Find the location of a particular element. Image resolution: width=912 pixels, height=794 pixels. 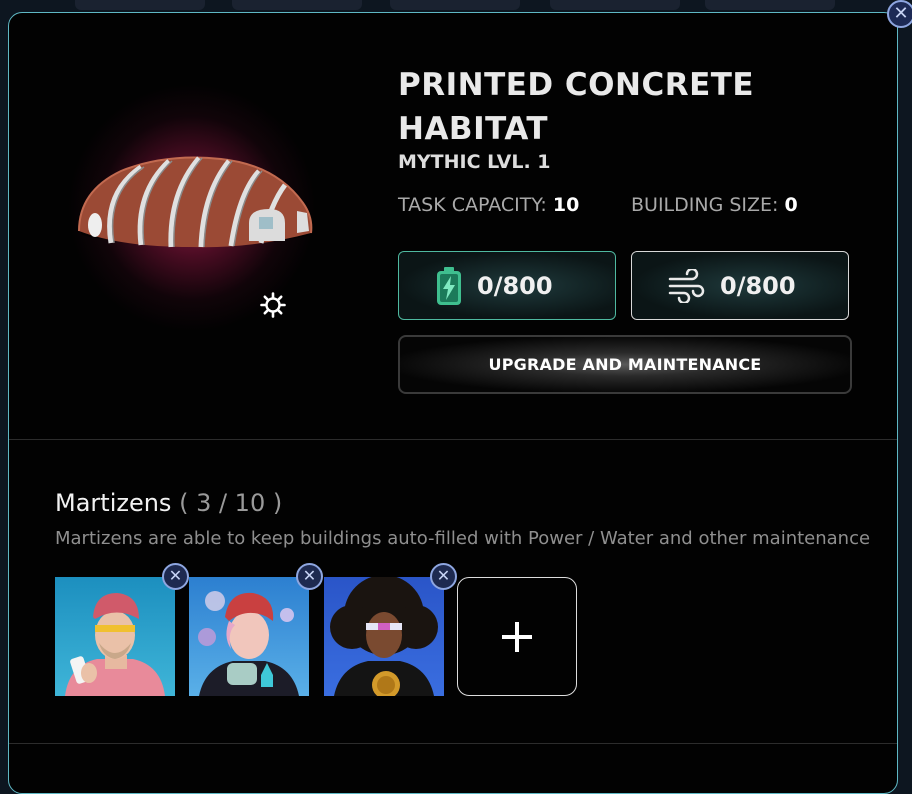

martizens-count: ( 3 / 10 ) is located at coordinates (231, 503).